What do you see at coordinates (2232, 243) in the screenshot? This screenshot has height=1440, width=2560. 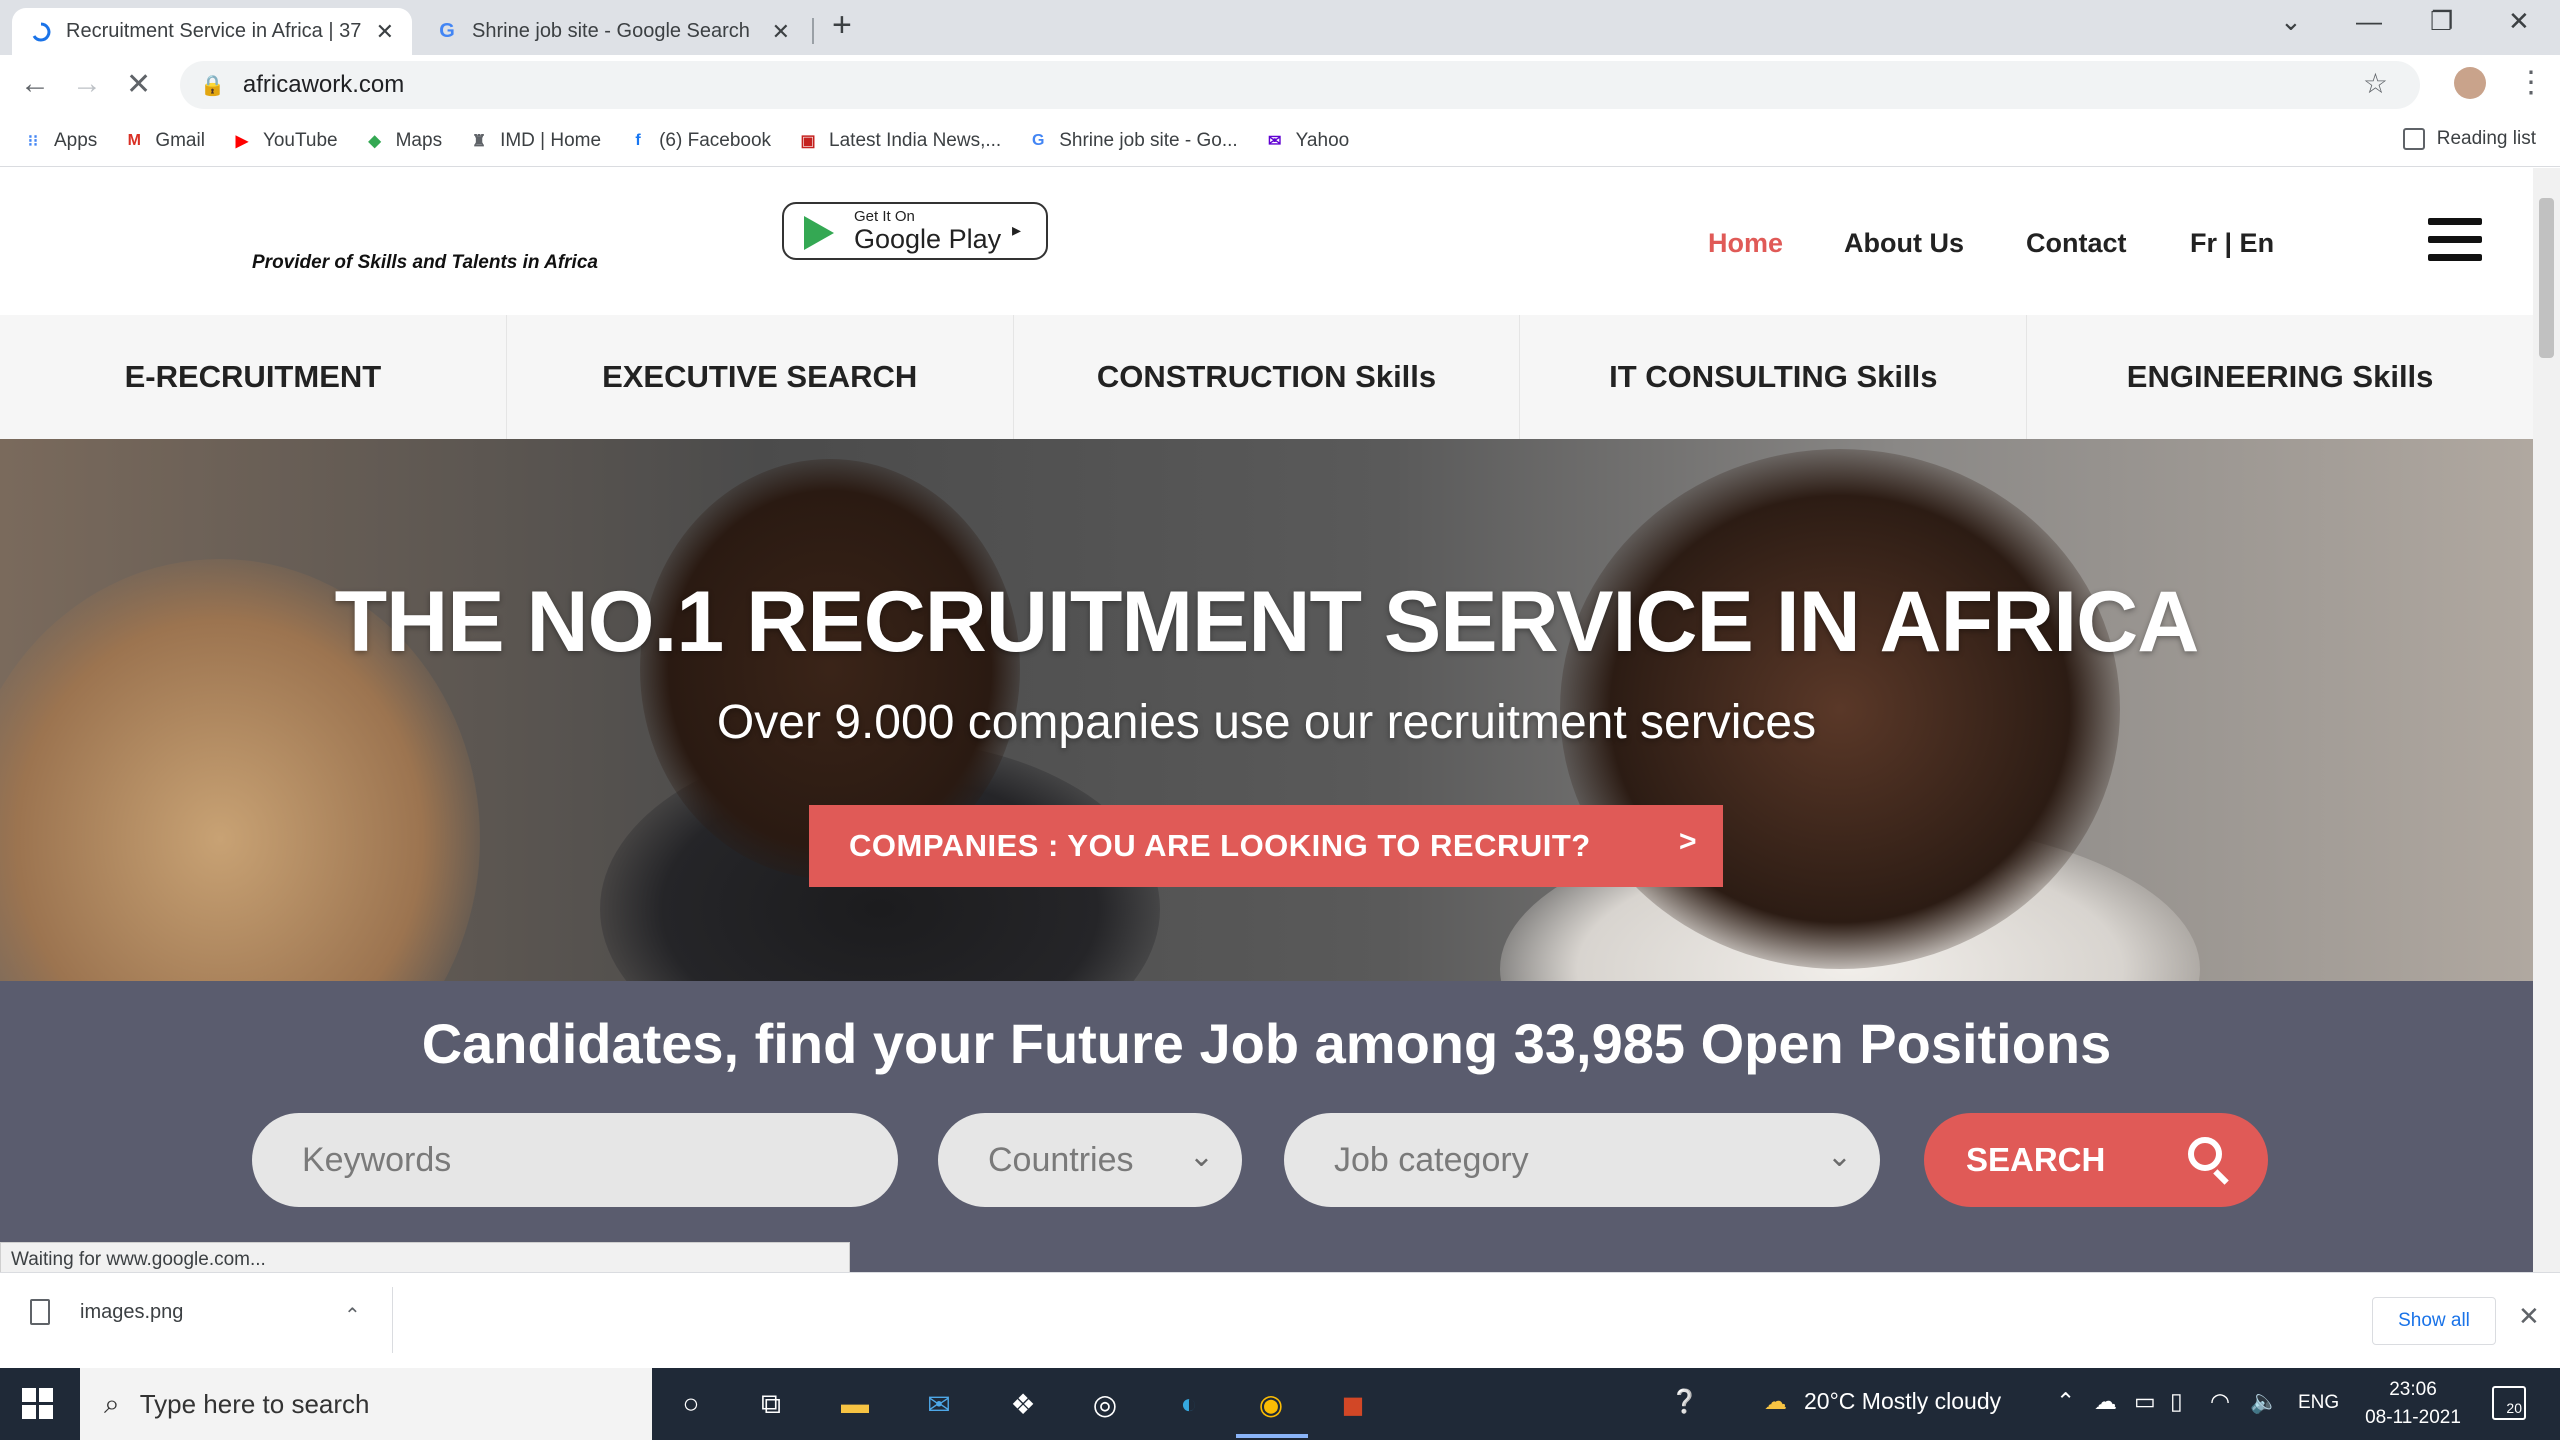 I see `language-switcher: Fr | En` at bounding box center [2232, 243].